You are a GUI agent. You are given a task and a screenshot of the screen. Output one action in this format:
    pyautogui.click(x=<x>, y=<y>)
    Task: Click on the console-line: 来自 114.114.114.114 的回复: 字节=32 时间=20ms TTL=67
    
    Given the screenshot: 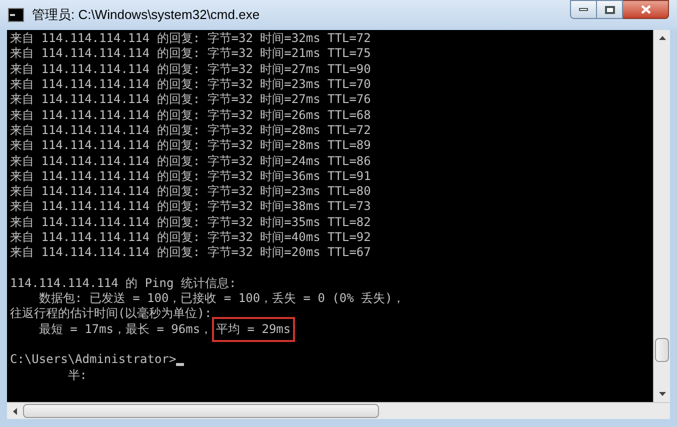 What is the action you would take?
    pyautogui.click(x=190, y=252)
    